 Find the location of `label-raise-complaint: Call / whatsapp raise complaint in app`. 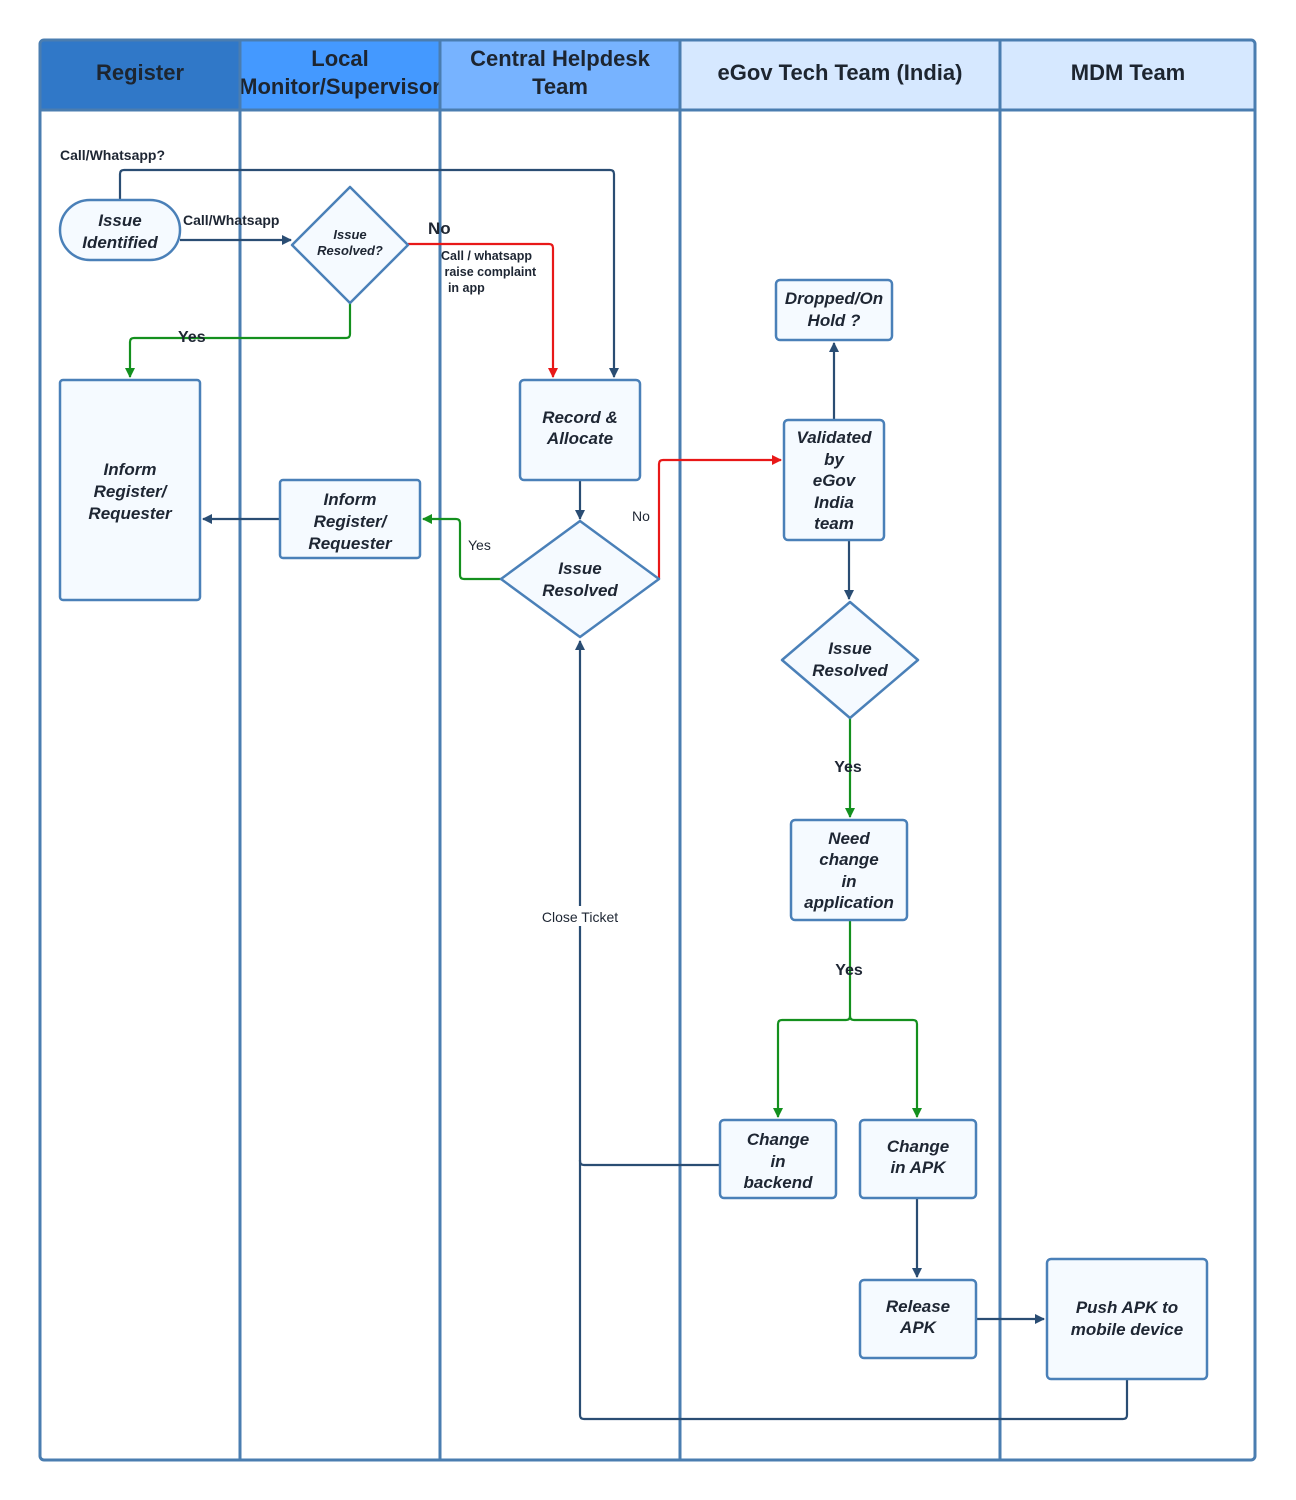

label-raise-complaint: Call / whatsapp raise complaint in app is located at coordinates (489, 272).